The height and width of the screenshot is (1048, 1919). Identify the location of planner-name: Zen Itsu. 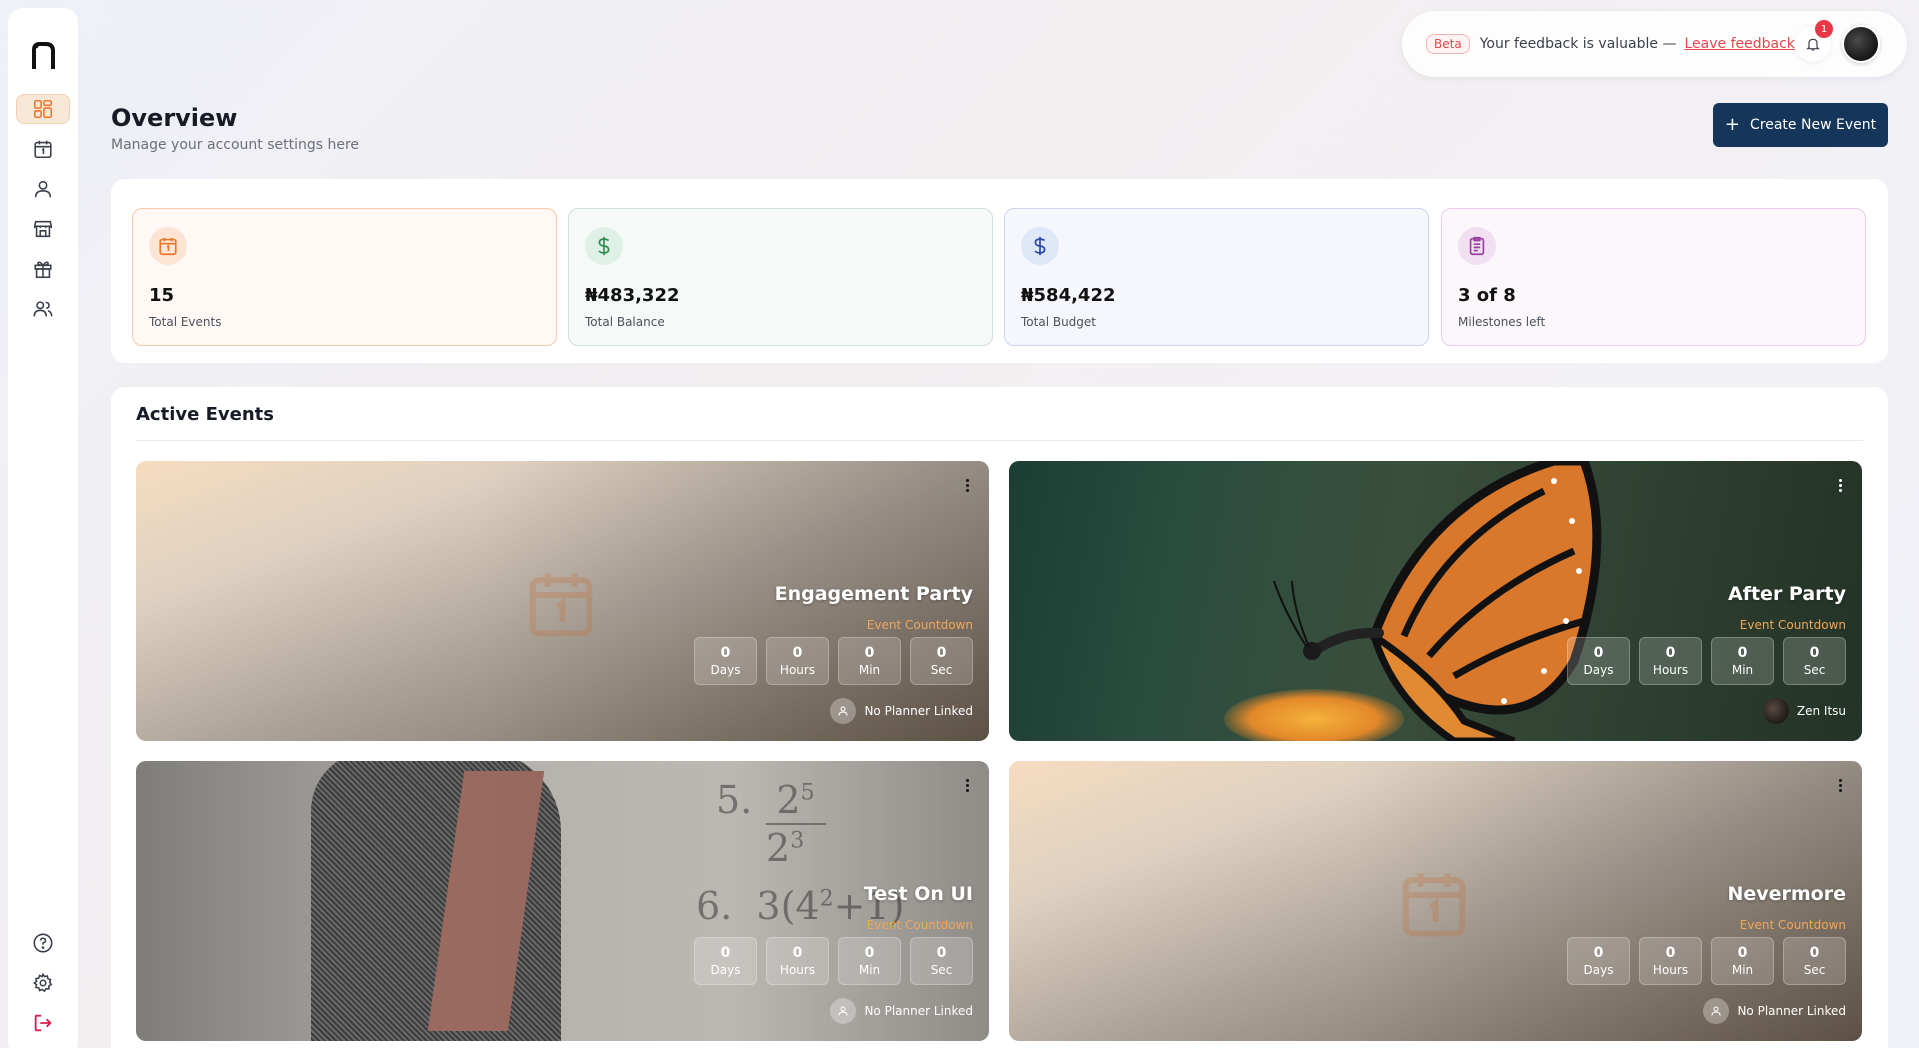
(1821, 711).